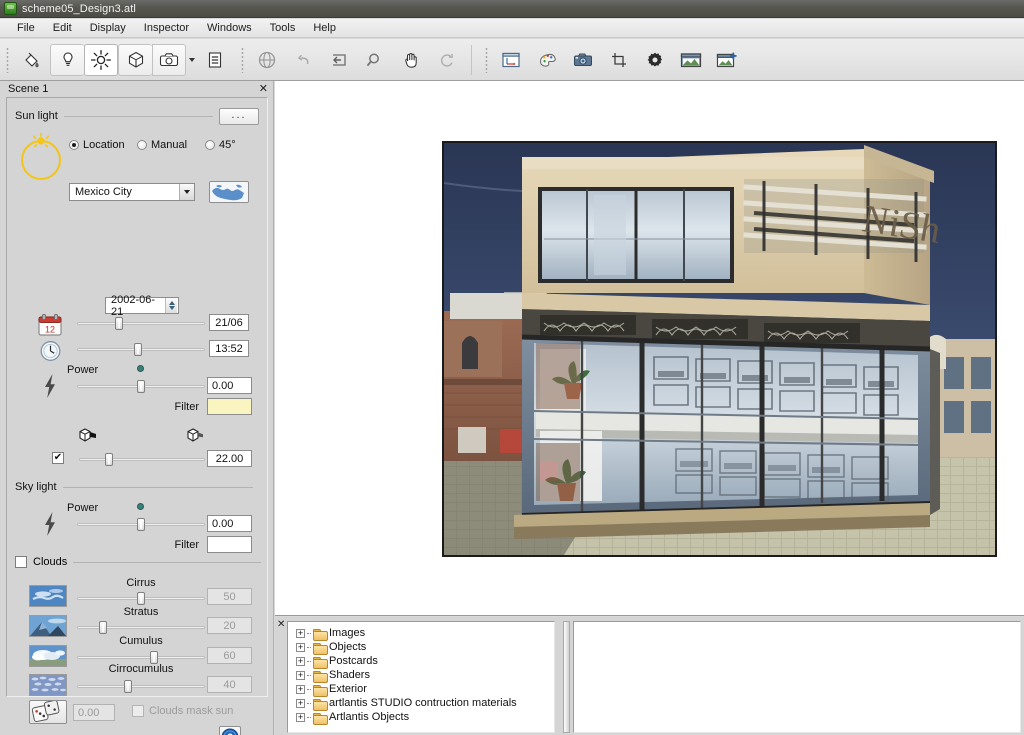 The width and height of the screenshot is (1024, 735). What do you see at coordinates (103, 145) in the screenshot?
I see `sun-mode-location-radio: Location` at bounding box center [103, 145].